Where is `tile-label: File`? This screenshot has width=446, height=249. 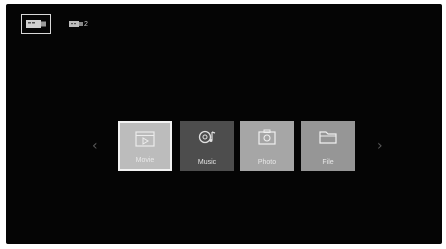 tile-label: File is located at coordinates (328, 162).